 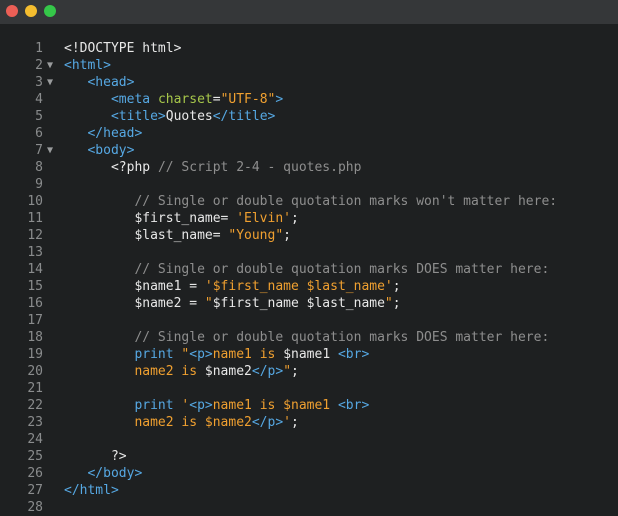 I want to click on code-line: 22 print '<p>name1 is $name1 <br>, so click(x=309, y=405).